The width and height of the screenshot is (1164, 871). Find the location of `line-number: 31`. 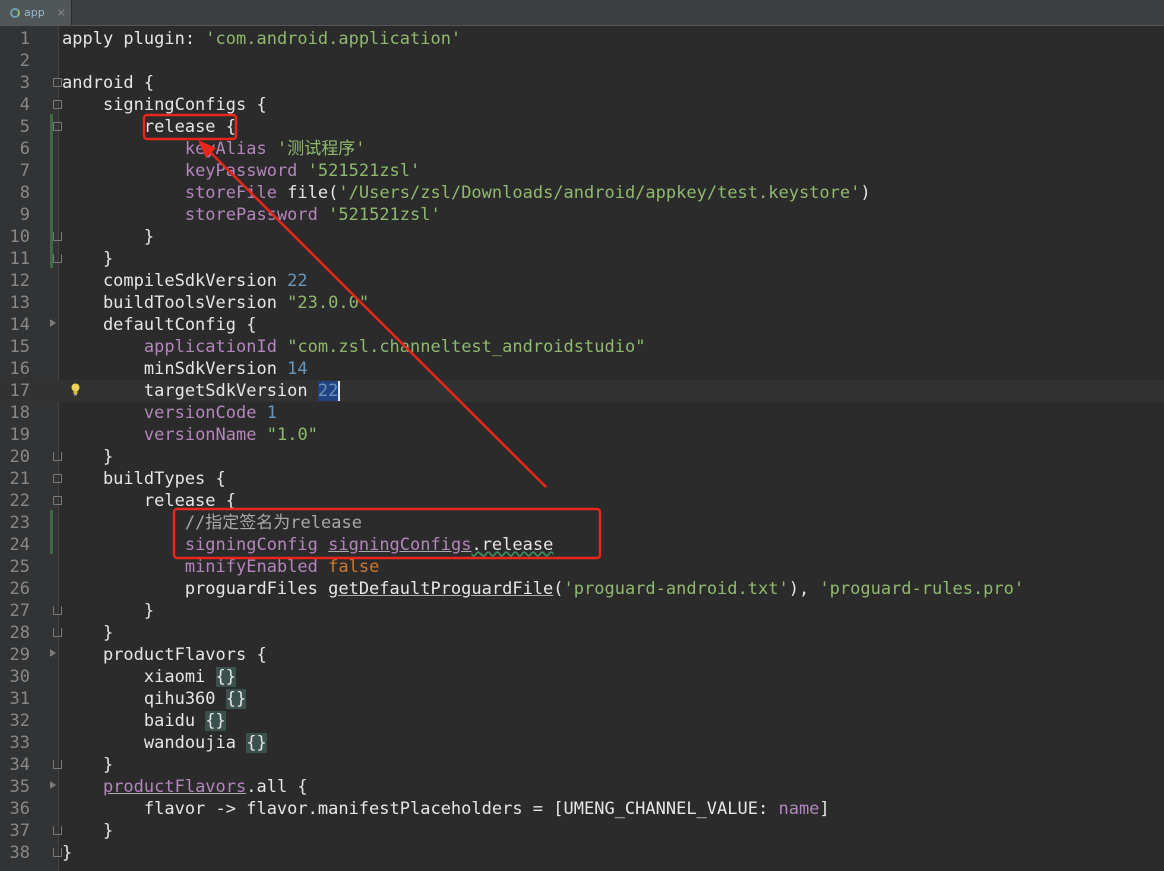

line-number: 31 is located at coordinates (19, 699).